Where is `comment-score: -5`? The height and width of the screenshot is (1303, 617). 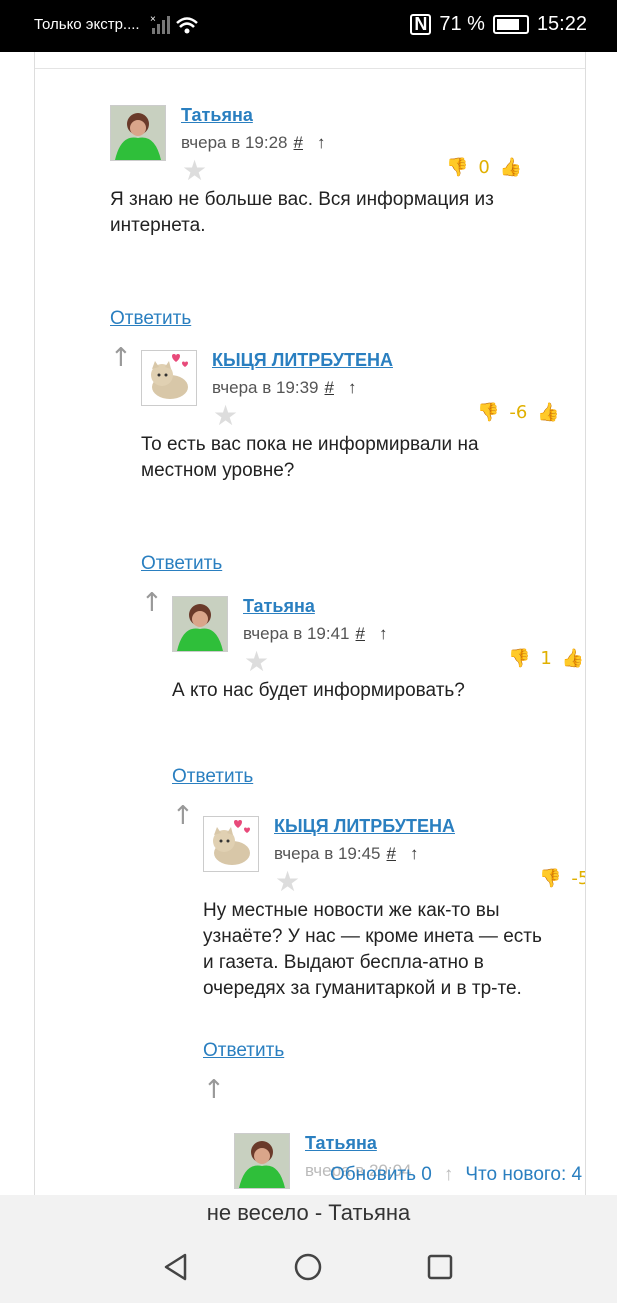 comment-score: -5 is located at coordinates (578, 878).